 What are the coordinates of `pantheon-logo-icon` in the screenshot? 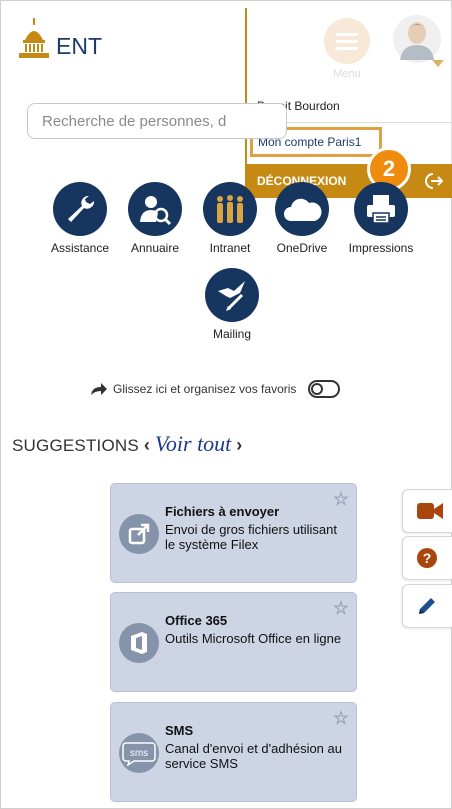 It's located at (34, 38).